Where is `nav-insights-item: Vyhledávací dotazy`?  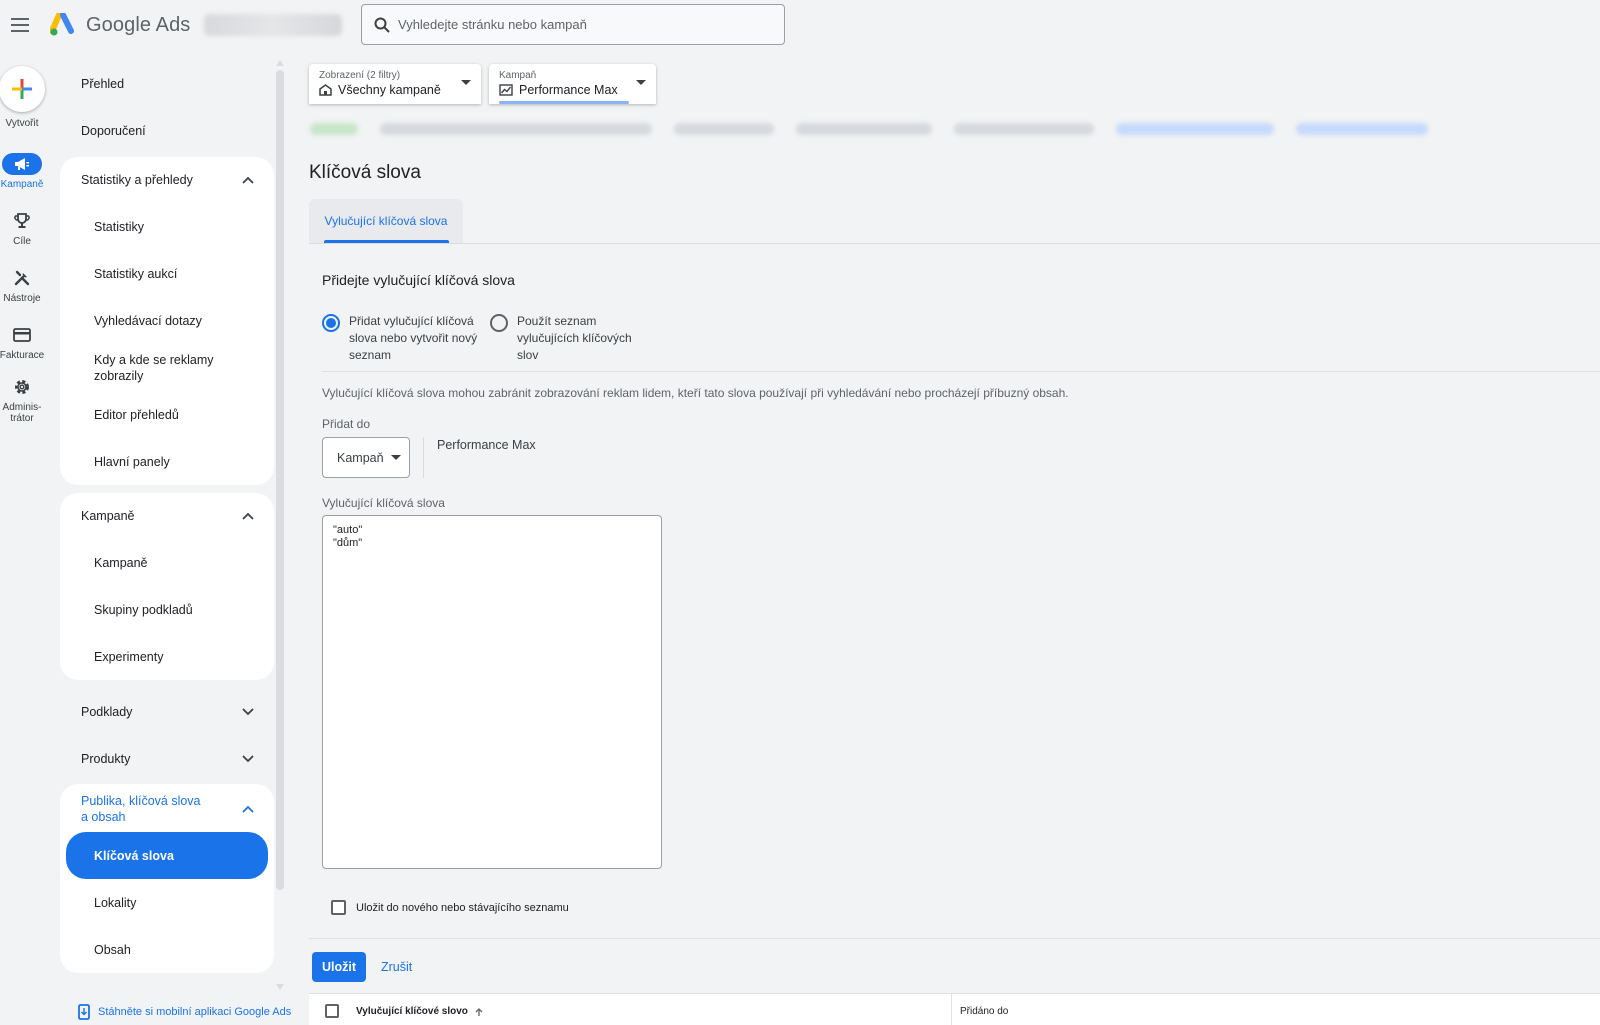
nav-insights-item: Vyhledávací dotazy is located at coordinates (167, 320).